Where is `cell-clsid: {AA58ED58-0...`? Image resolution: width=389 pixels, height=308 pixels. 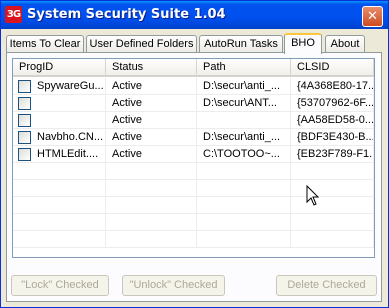
cell-clsid: {AA58ED58-0... is located at coordinates (332, 120).